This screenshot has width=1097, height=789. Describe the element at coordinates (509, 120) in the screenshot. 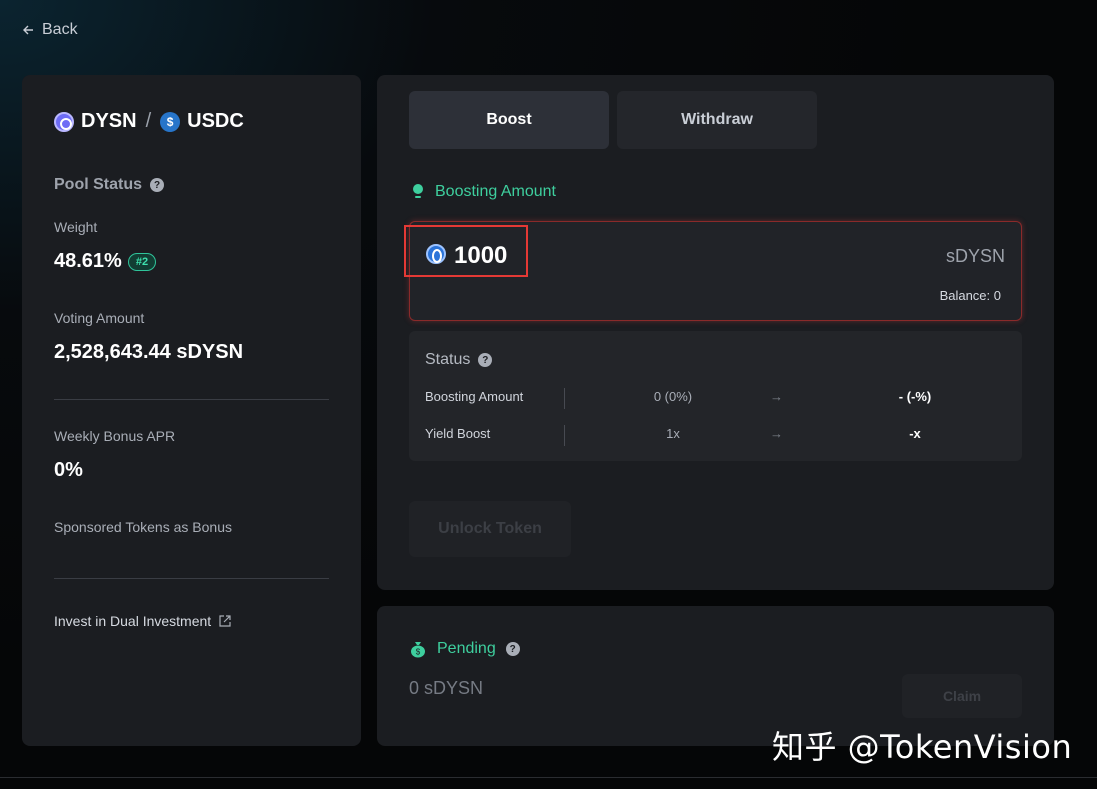

I see `tab-boost: Boost` at that location.